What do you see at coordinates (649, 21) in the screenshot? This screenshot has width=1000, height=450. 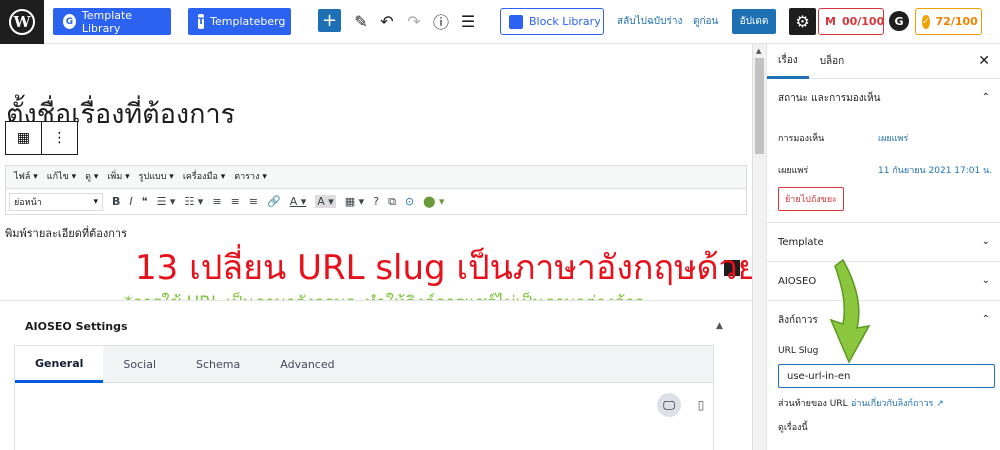 I see `switch-to-draft-link: สลับไปฉบับร่าง` at bounding box center [649, 21].